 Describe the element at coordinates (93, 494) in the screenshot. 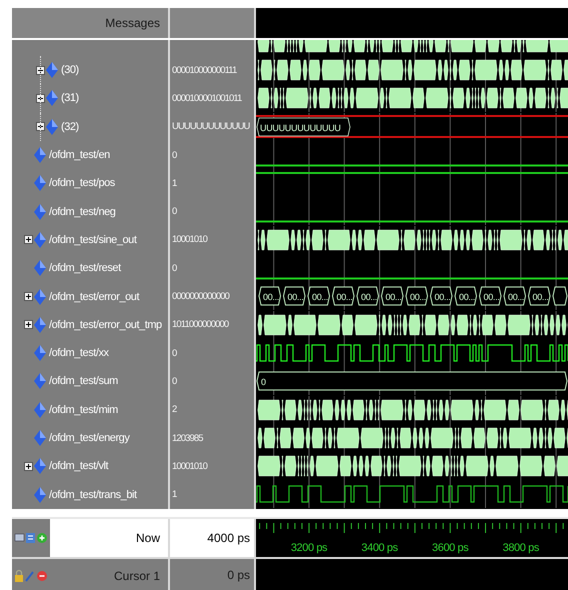

I see `signal-name: /ofdm_test/trans_bit` at that location.